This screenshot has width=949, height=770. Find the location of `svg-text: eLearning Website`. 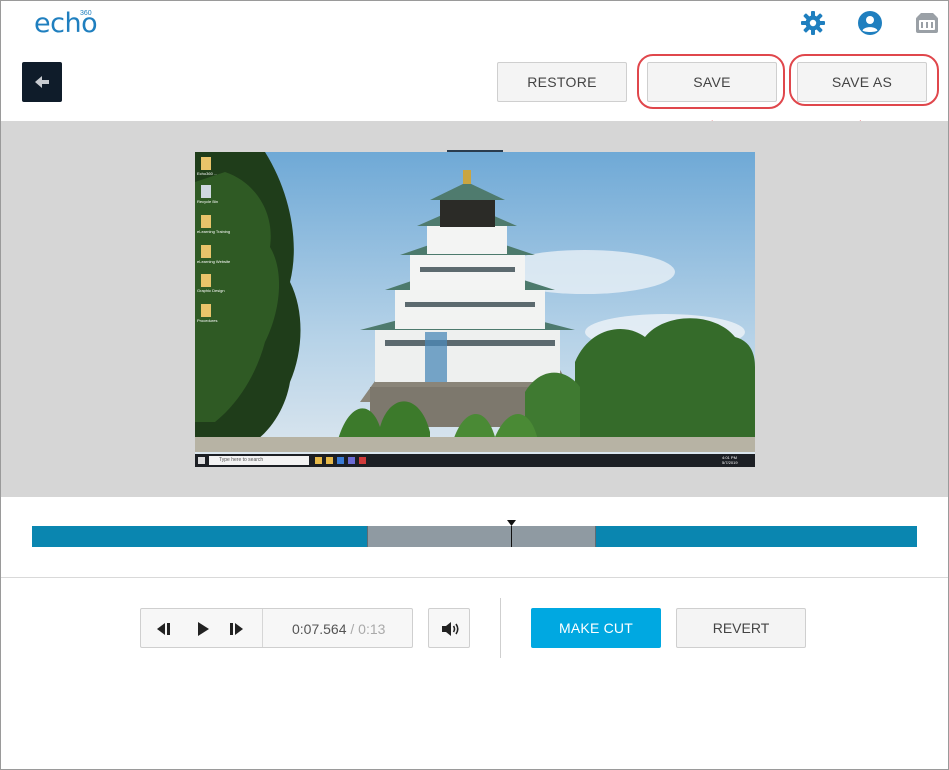

svg-text: eLearning Website is located at coordinates (214, 261).